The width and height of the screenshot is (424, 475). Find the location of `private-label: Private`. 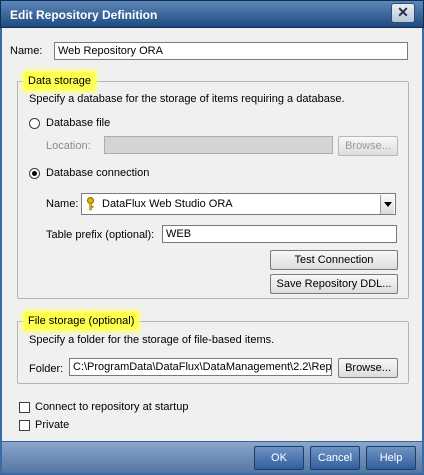

private-label: Private is located at coordinates (52, 425).